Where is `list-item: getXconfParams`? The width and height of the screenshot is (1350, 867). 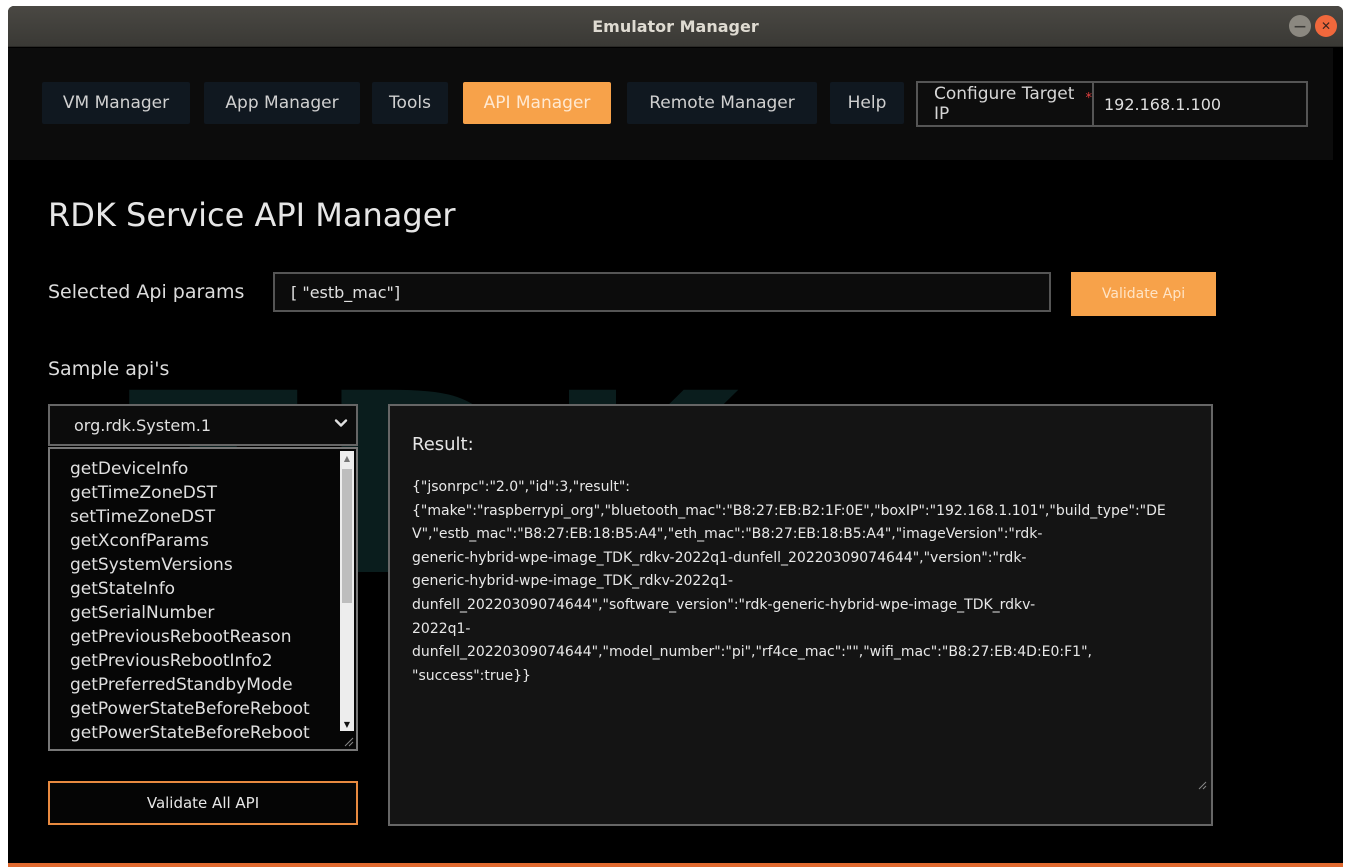
list-item: getXconfParams is located at coordinates (190, 541).